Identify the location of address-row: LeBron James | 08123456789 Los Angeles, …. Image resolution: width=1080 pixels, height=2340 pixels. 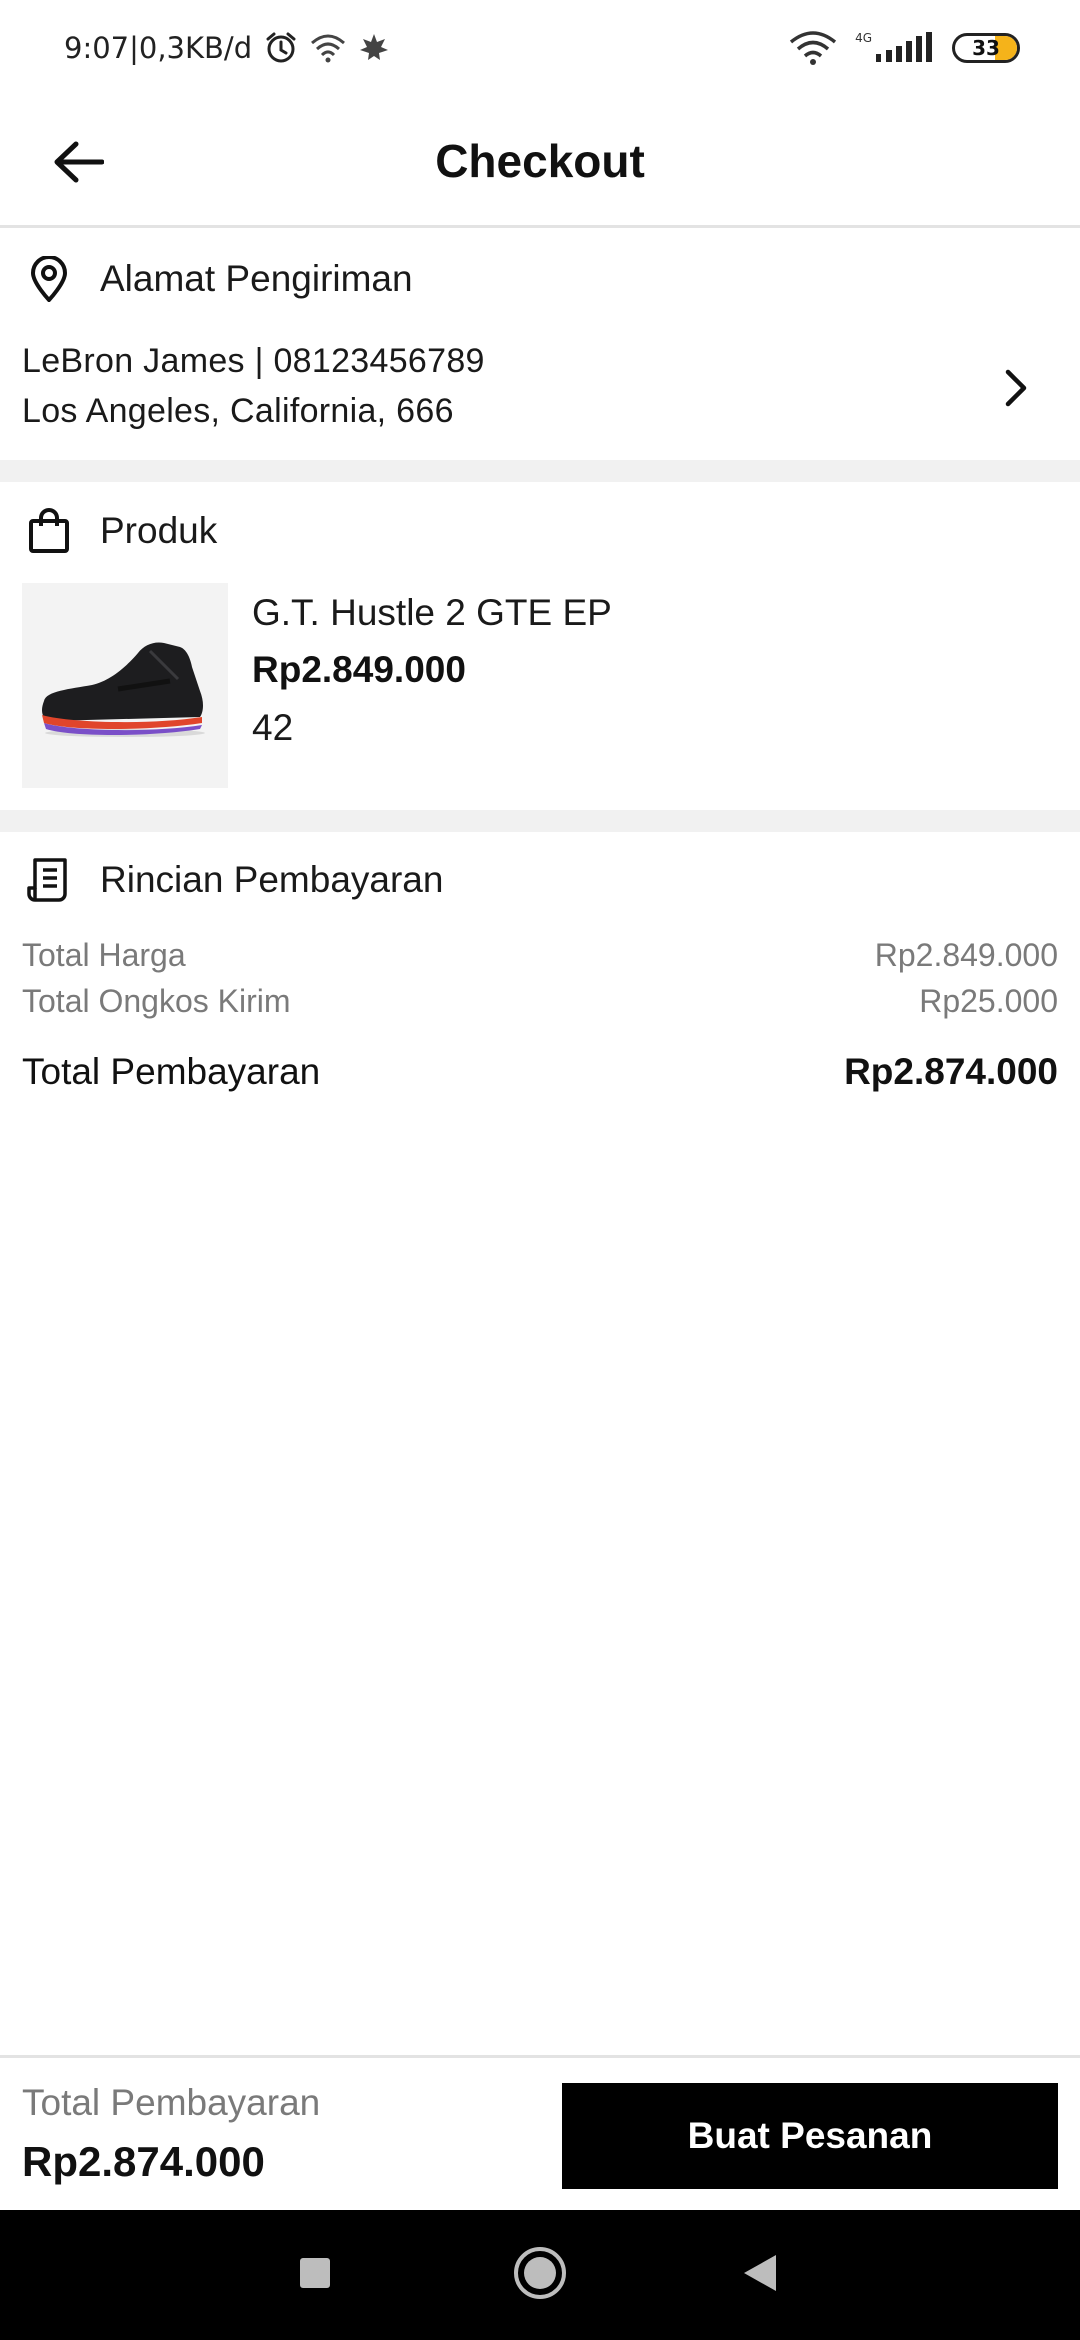
(551, 391).